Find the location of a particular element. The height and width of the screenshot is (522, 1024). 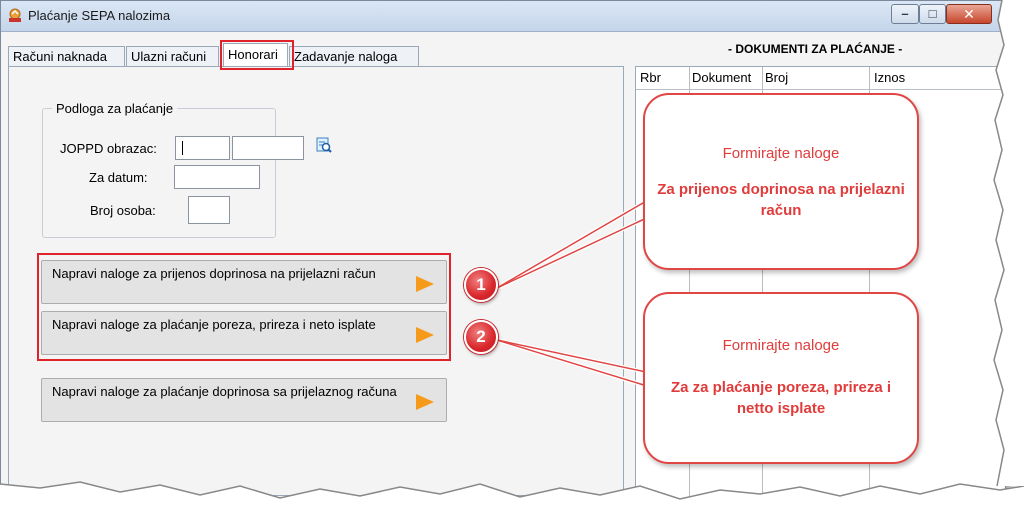

lookup-icon is located at coordinates (324, 145).